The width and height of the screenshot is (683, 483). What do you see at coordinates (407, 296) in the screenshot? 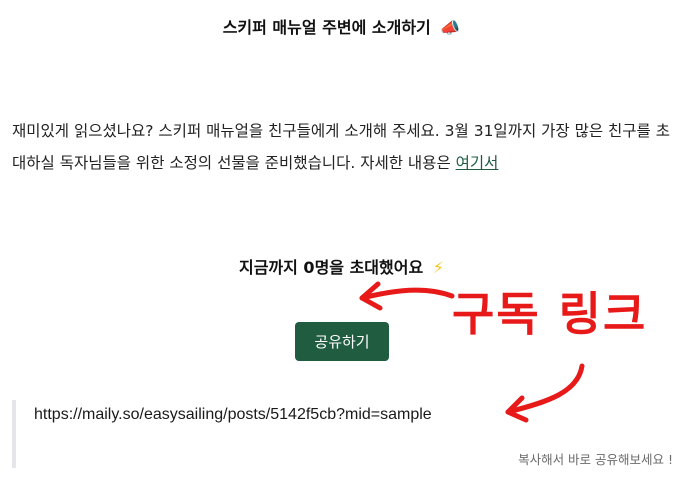
I see `arrow-to-invite` at bounding box center [407, 296].